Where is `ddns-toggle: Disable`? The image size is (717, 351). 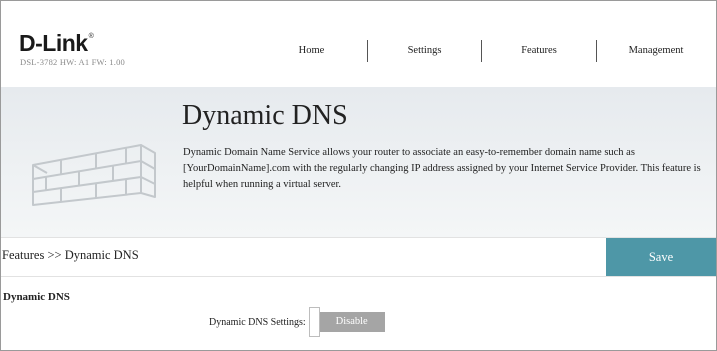 ddns-toggle: Disable is located at coordinates (346, 322).